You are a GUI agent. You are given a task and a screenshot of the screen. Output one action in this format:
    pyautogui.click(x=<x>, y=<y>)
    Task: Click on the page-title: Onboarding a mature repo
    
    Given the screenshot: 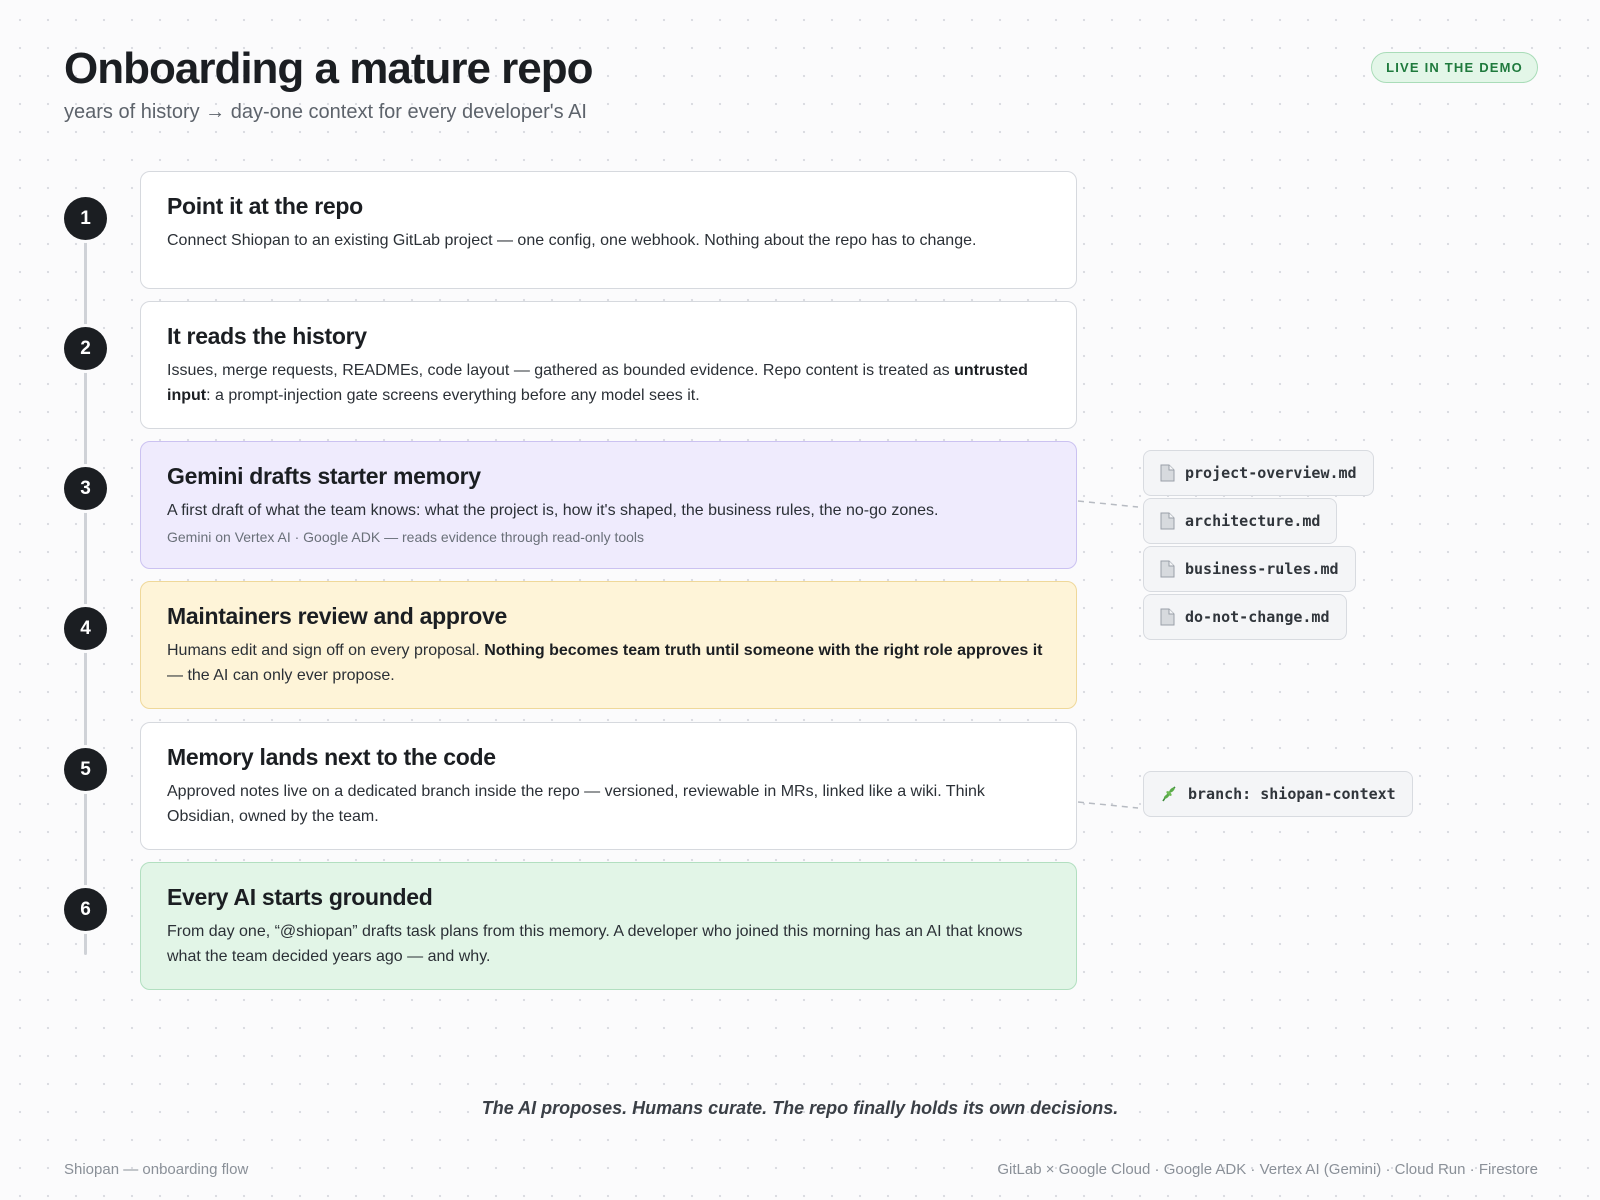 What is the action you would take?
    pyautogui.click(x=329, y=68)
    